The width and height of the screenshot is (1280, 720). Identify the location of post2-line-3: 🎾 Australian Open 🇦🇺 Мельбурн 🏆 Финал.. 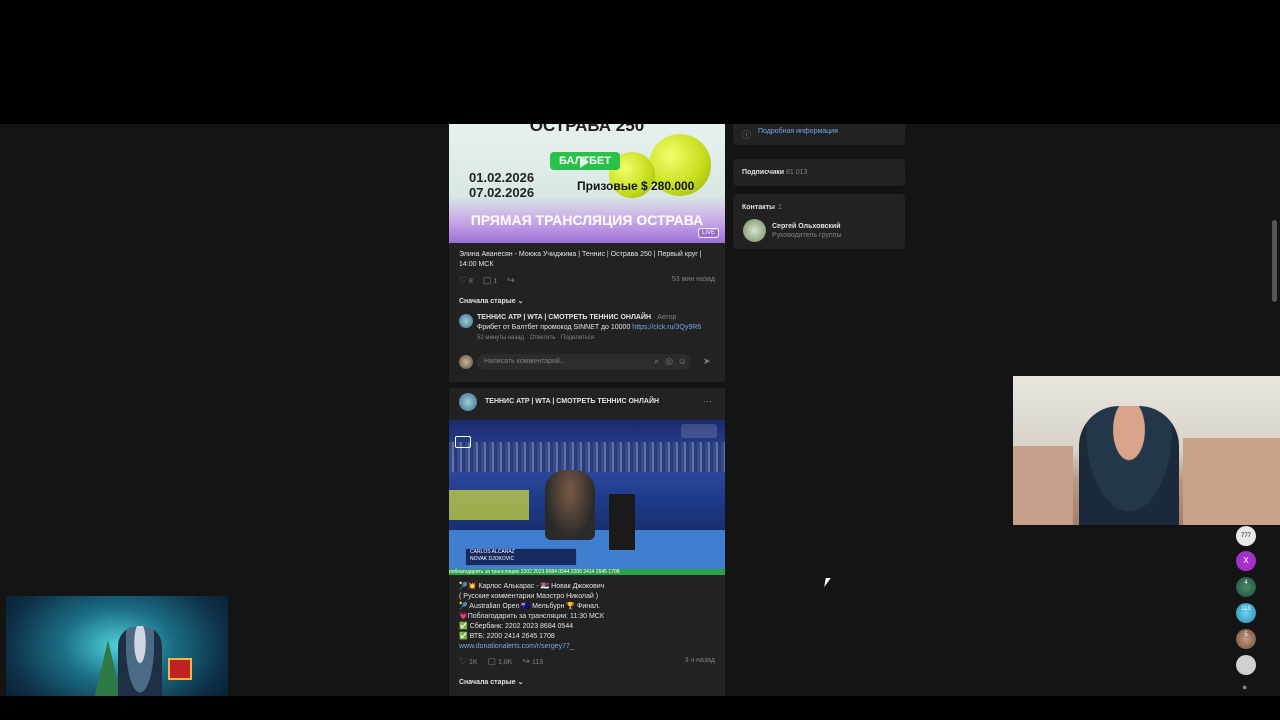
(530, 606).